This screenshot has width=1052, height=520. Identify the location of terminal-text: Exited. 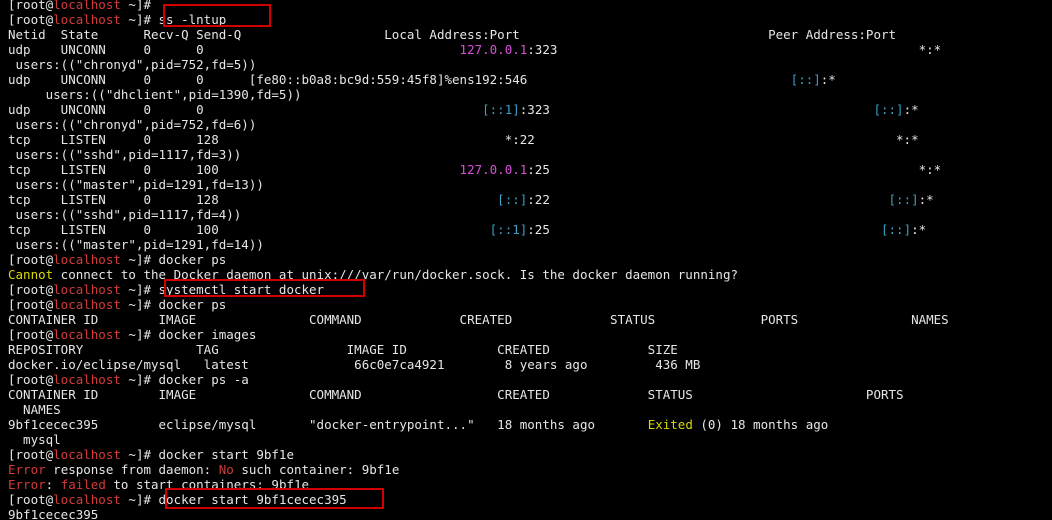
(670, 424).